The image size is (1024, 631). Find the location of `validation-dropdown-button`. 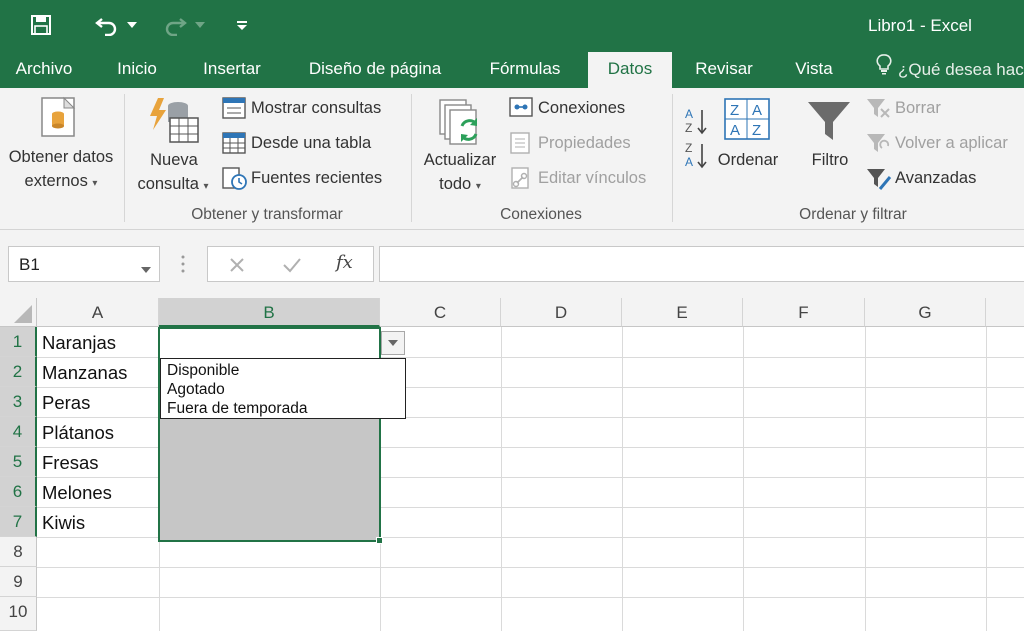

validation-dropdown-button is located at coordinates (393, 343).